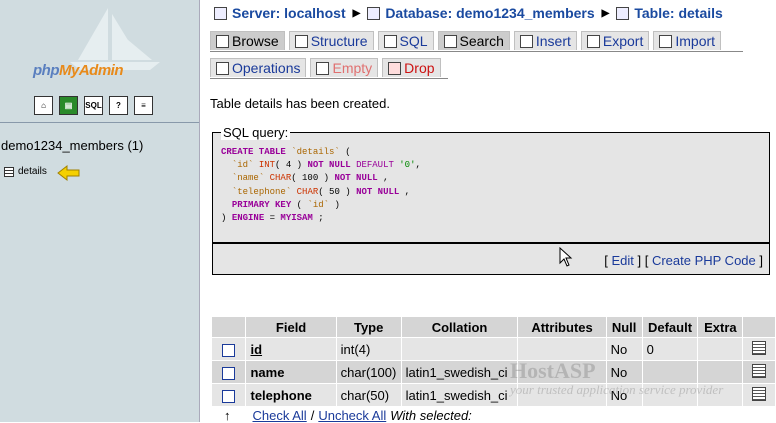 The image size is (776, 423). Describe the element at coordinates (624, 349) in the screenshot. I see `field-null: No` at that location.